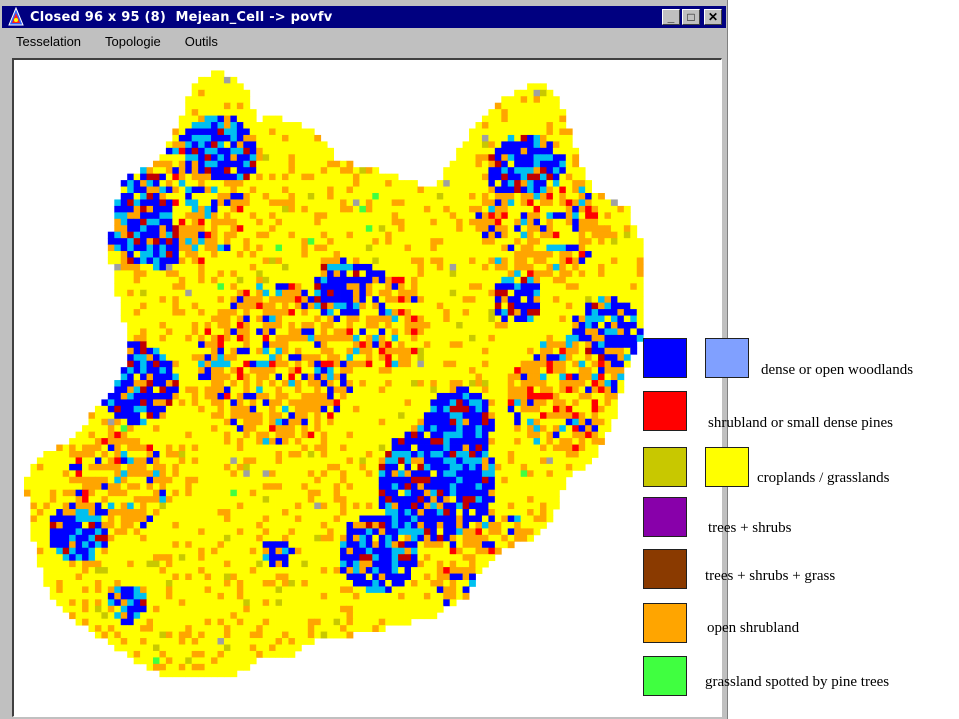 The height and width of the screenshot is (719, 959). I want to click on menu-outils: Outils, so click(199, 41).